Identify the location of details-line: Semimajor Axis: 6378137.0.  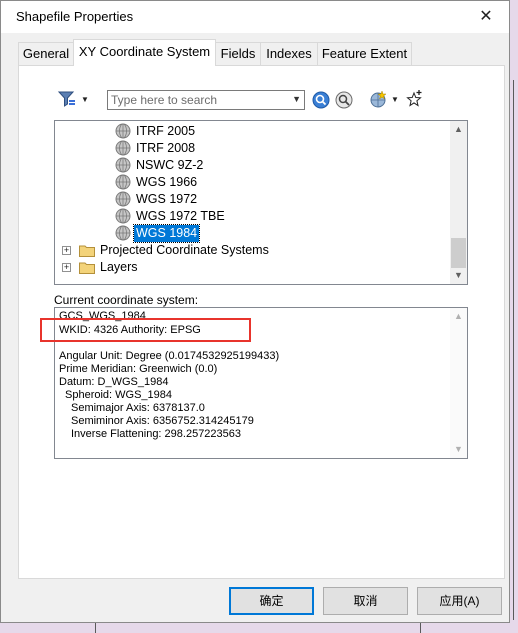
(138, 408).